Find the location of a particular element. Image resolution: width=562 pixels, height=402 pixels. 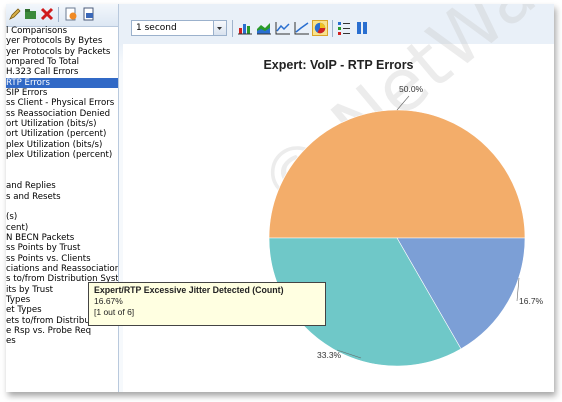

tree-item-selected: RTP Errors is located at coordinates (62, 83).